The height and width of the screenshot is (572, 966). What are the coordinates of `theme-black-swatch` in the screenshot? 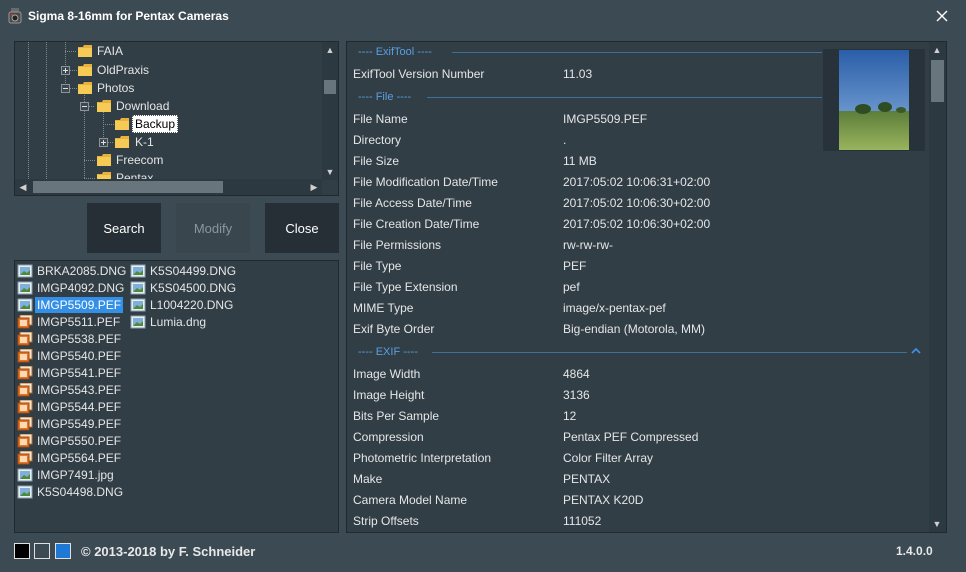 It's located at (22, 551).